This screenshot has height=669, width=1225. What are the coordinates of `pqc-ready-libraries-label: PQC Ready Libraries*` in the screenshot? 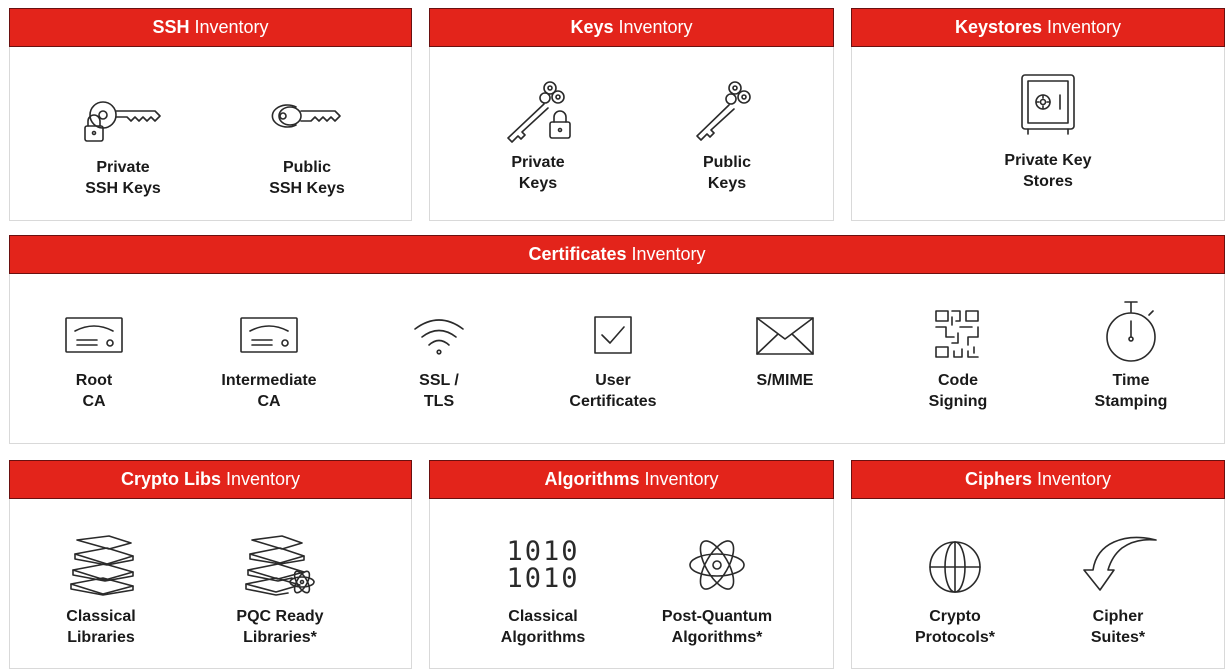 It's located at (280, 627).